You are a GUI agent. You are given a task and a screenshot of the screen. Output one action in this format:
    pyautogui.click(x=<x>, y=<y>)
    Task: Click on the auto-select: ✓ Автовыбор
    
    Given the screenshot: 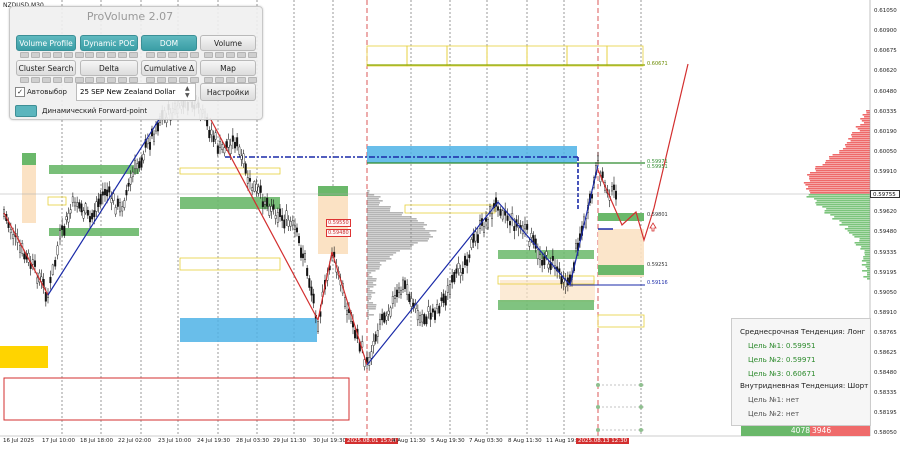 What is the action you would take?
    pyautogui.click(x=41, y=92)
    